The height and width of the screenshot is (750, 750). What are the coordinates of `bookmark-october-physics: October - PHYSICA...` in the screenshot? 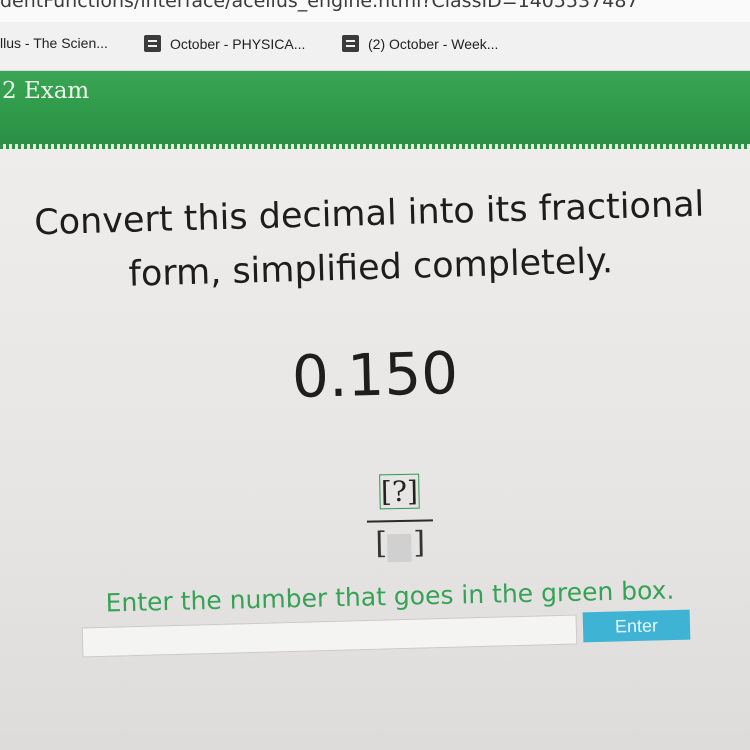 It's located at (224, 43).